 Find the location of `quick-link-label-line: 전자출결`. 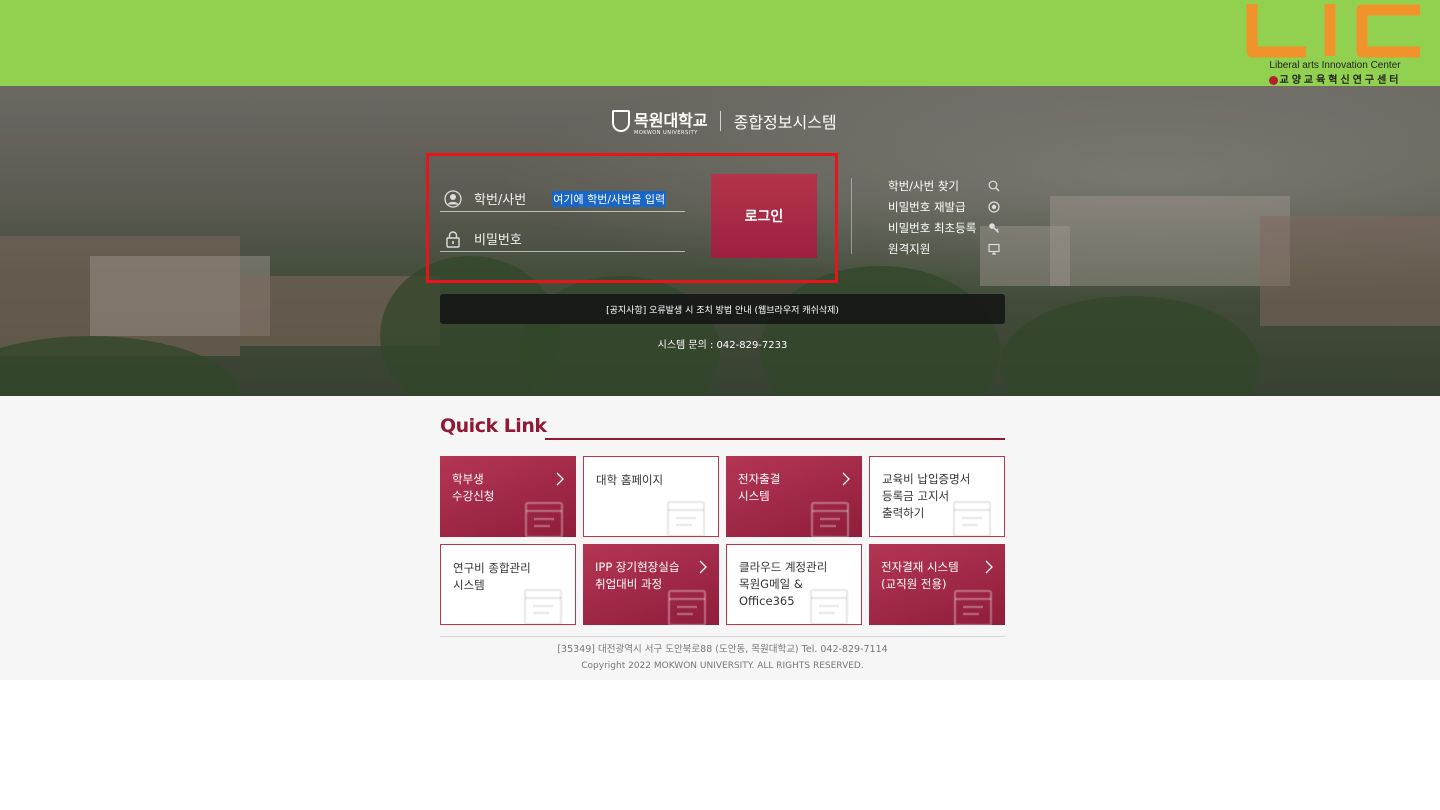

quick-link-label-line: 전자출결 is located at coordinates (759, 479).